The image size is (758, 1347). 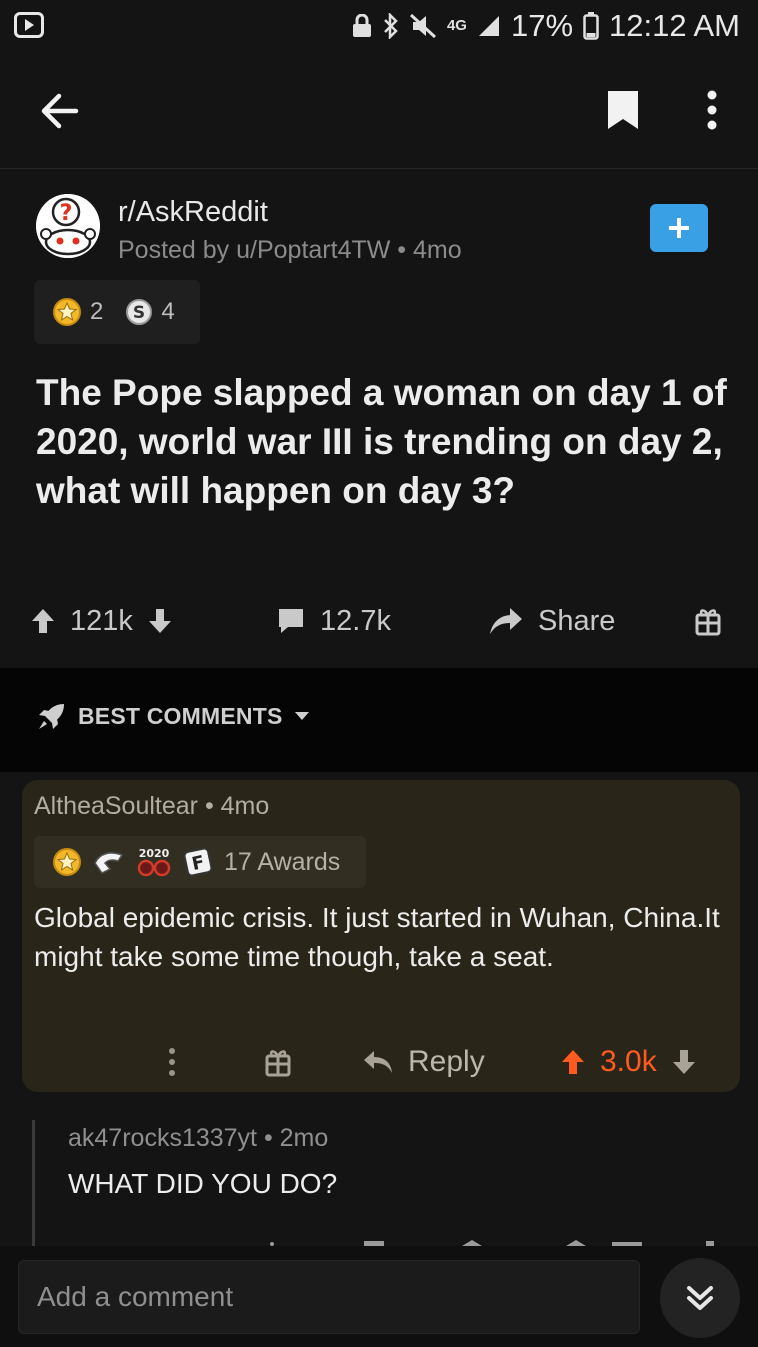 I want to click on sort-selector: BEST COMMENTS, so click(x=173, y=716).